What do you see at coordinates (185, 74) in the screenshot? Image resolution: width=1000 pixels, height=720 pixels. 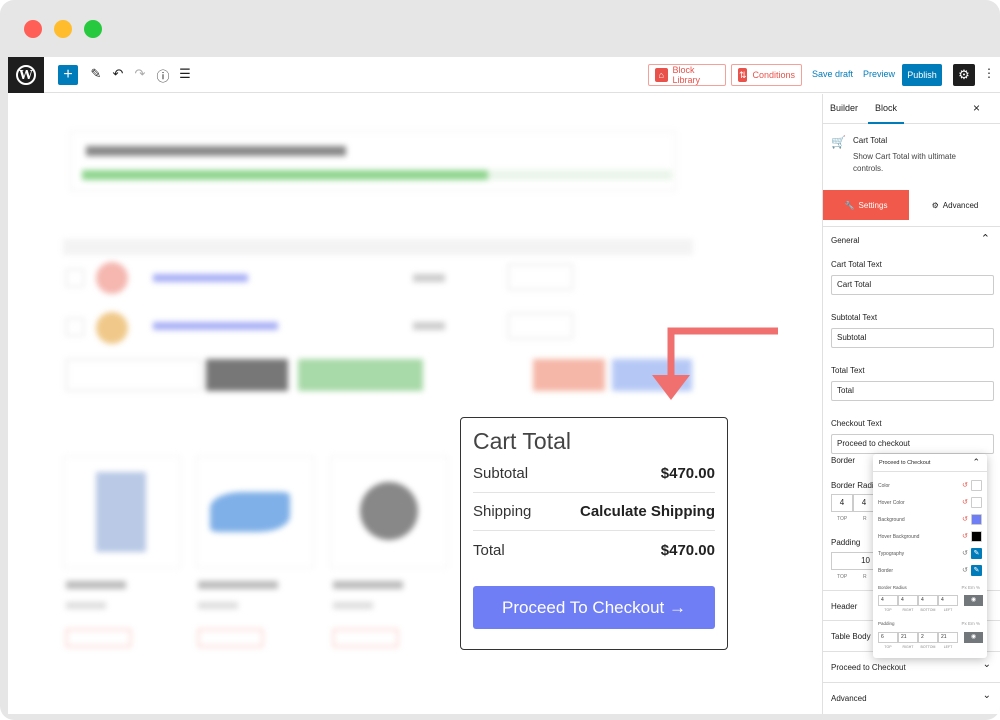 I see `list-view-icon: ☰` at bounding box center [185, 74].